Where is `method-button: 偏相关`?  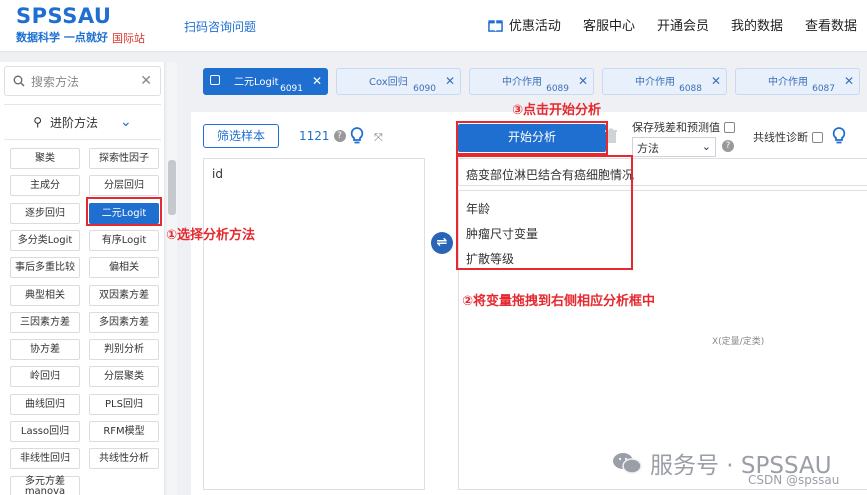
method-button: 偏相关 is located at coordinates (124, 268).